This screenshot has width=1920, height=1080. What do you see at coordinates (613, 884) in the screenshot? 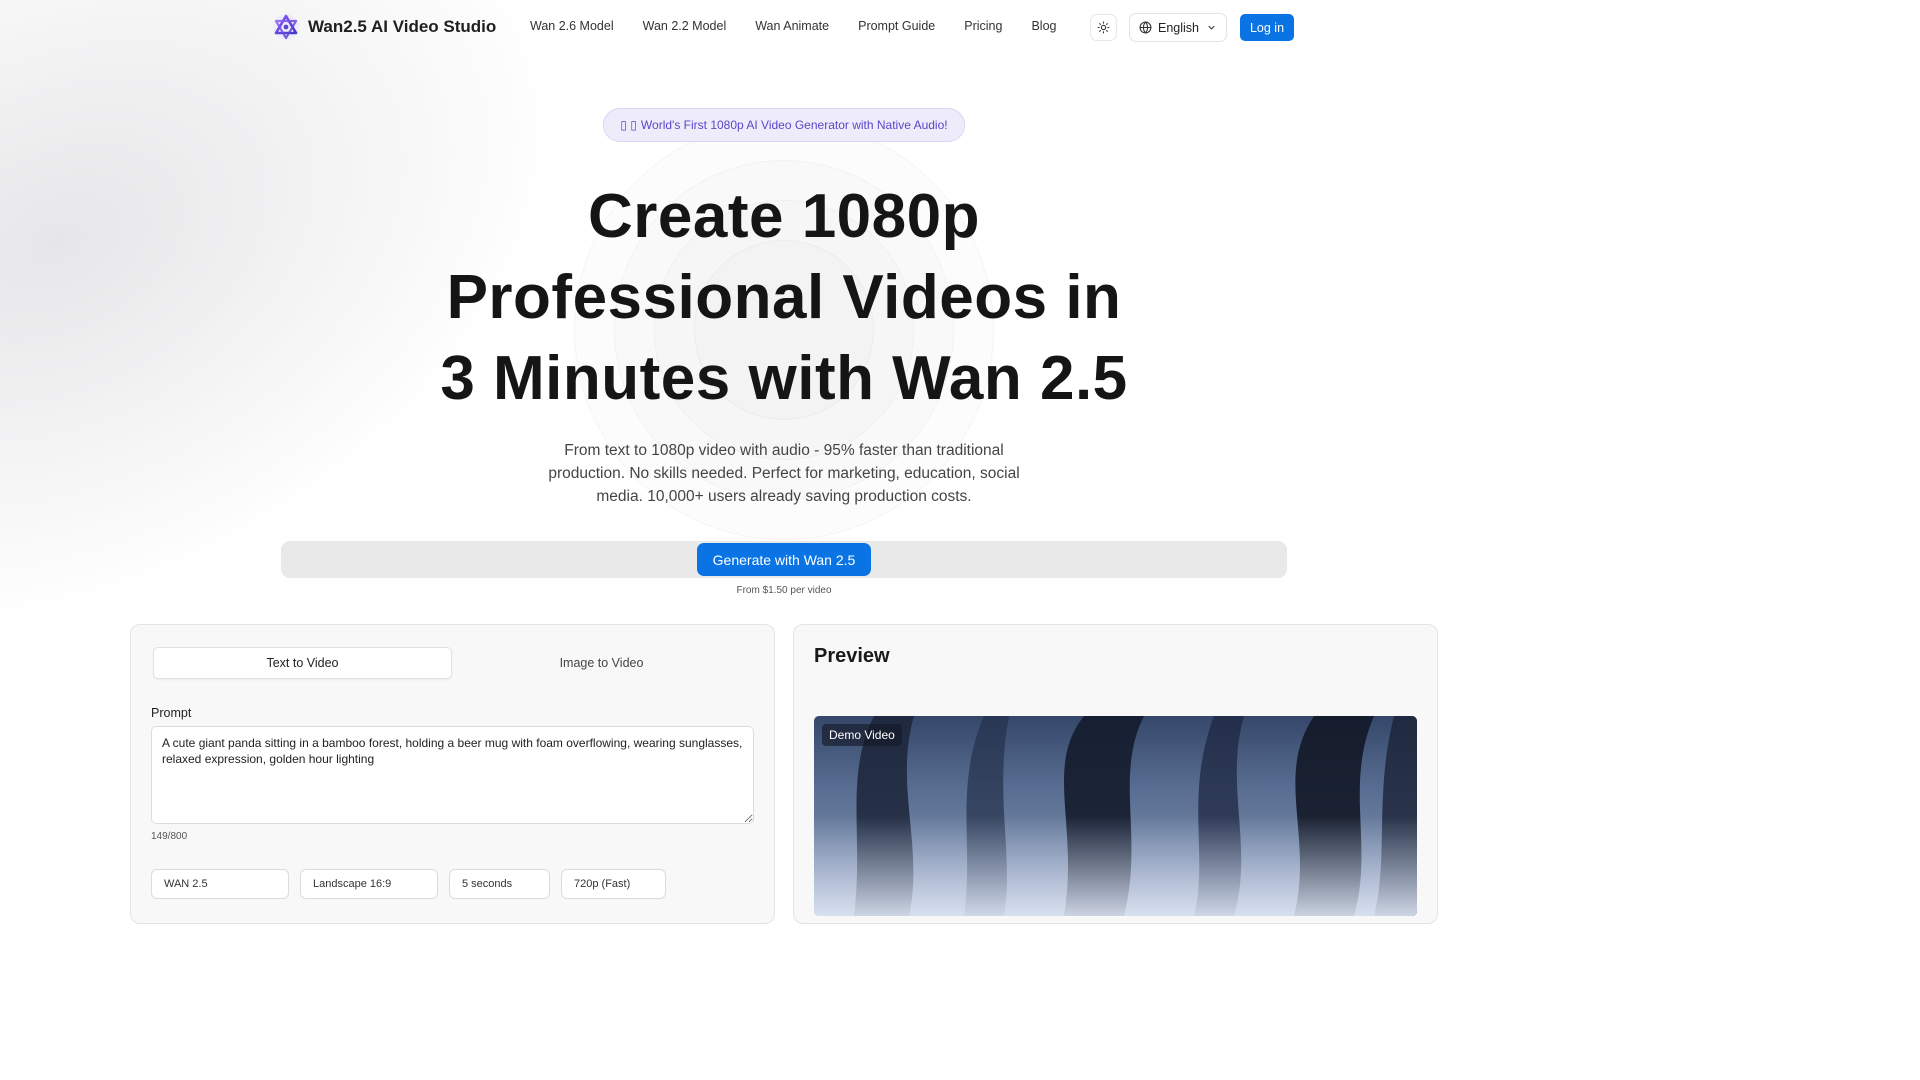
I see `resolution-select: 720p (Fast)` at bounding box center [613, 884].